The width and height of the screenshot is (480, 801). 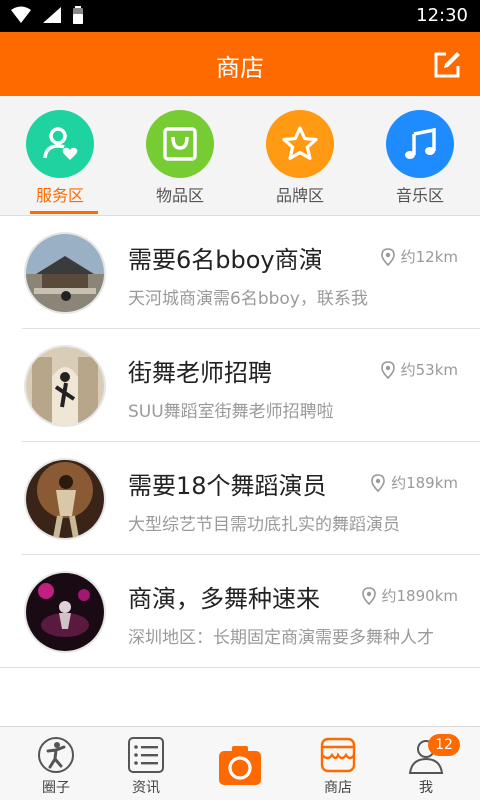 I want to click on nav-store: 商店, so click(x=338, y=764).